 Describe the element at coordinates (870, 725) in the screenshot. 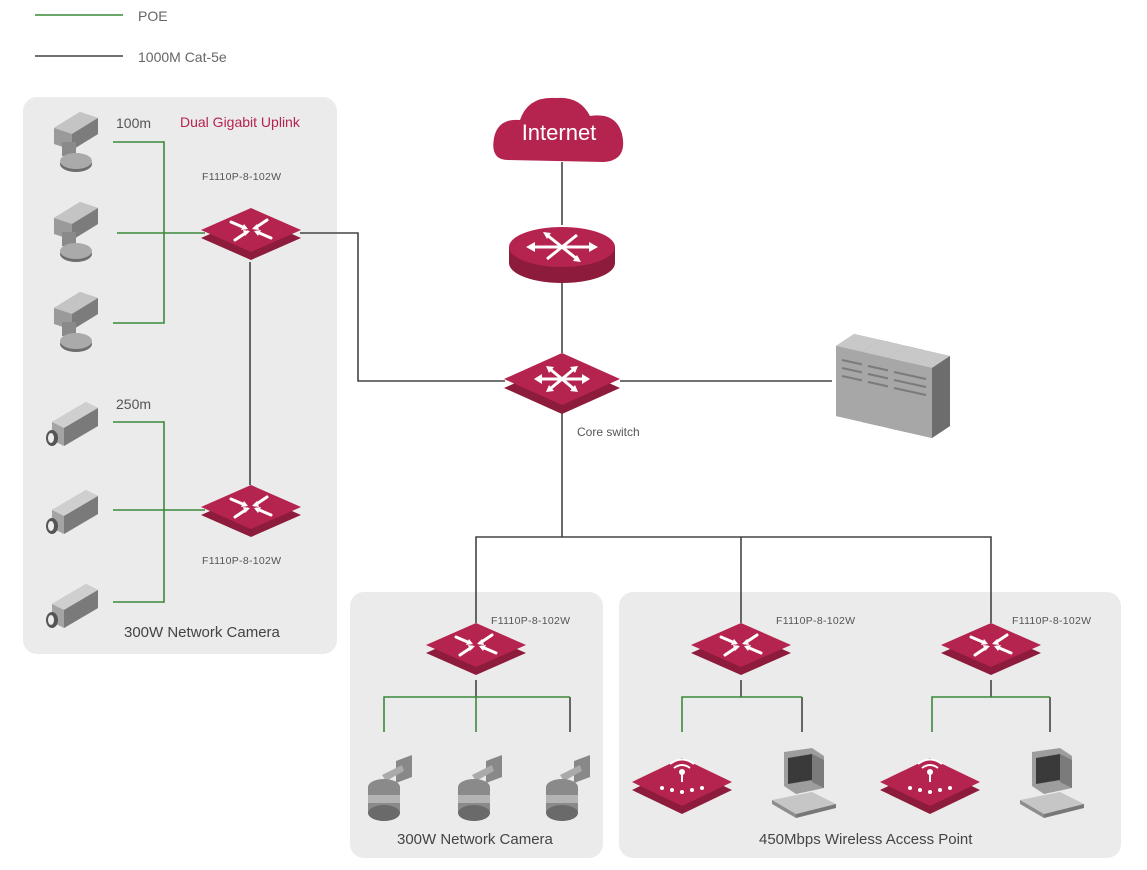

I see `wireless-ap-group` at that location.